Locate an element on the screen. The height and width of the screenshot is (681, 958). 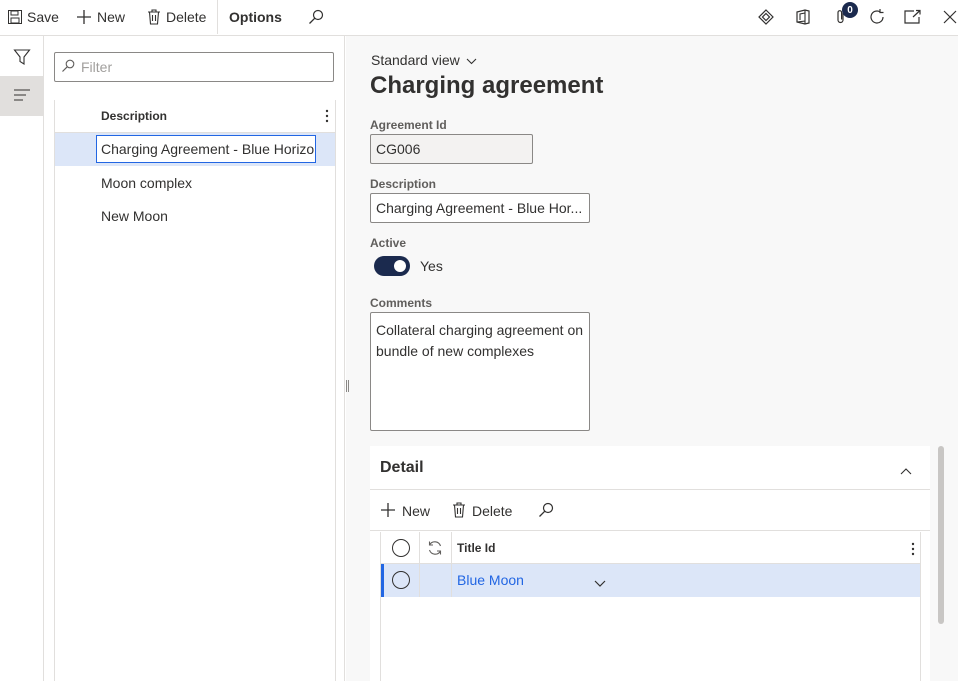
active-toggle-row: Yes is located at coordinates (408, 266).